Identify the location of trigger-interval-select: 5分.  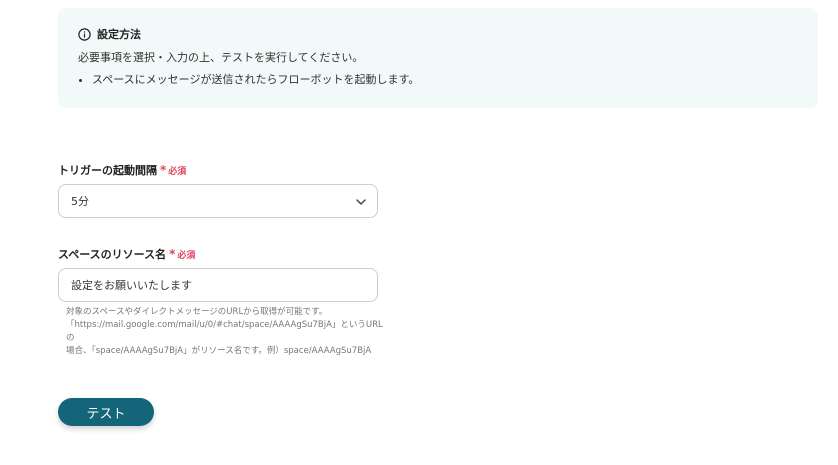
(218, 201).